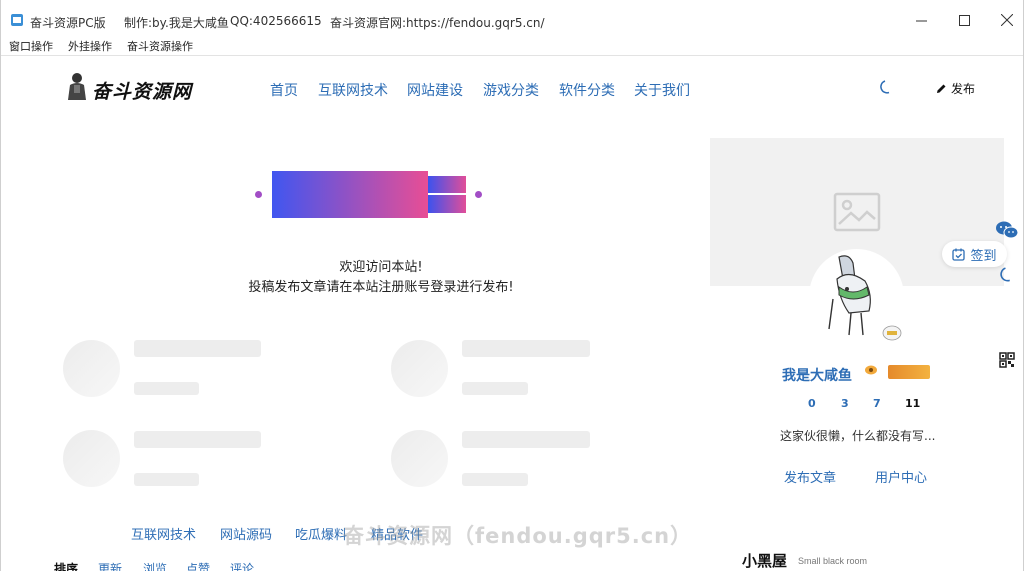 This screenshot has height=571, width=1024. I want to click on category-link-gossip: 吃瓜爆料, so click(321, 533).